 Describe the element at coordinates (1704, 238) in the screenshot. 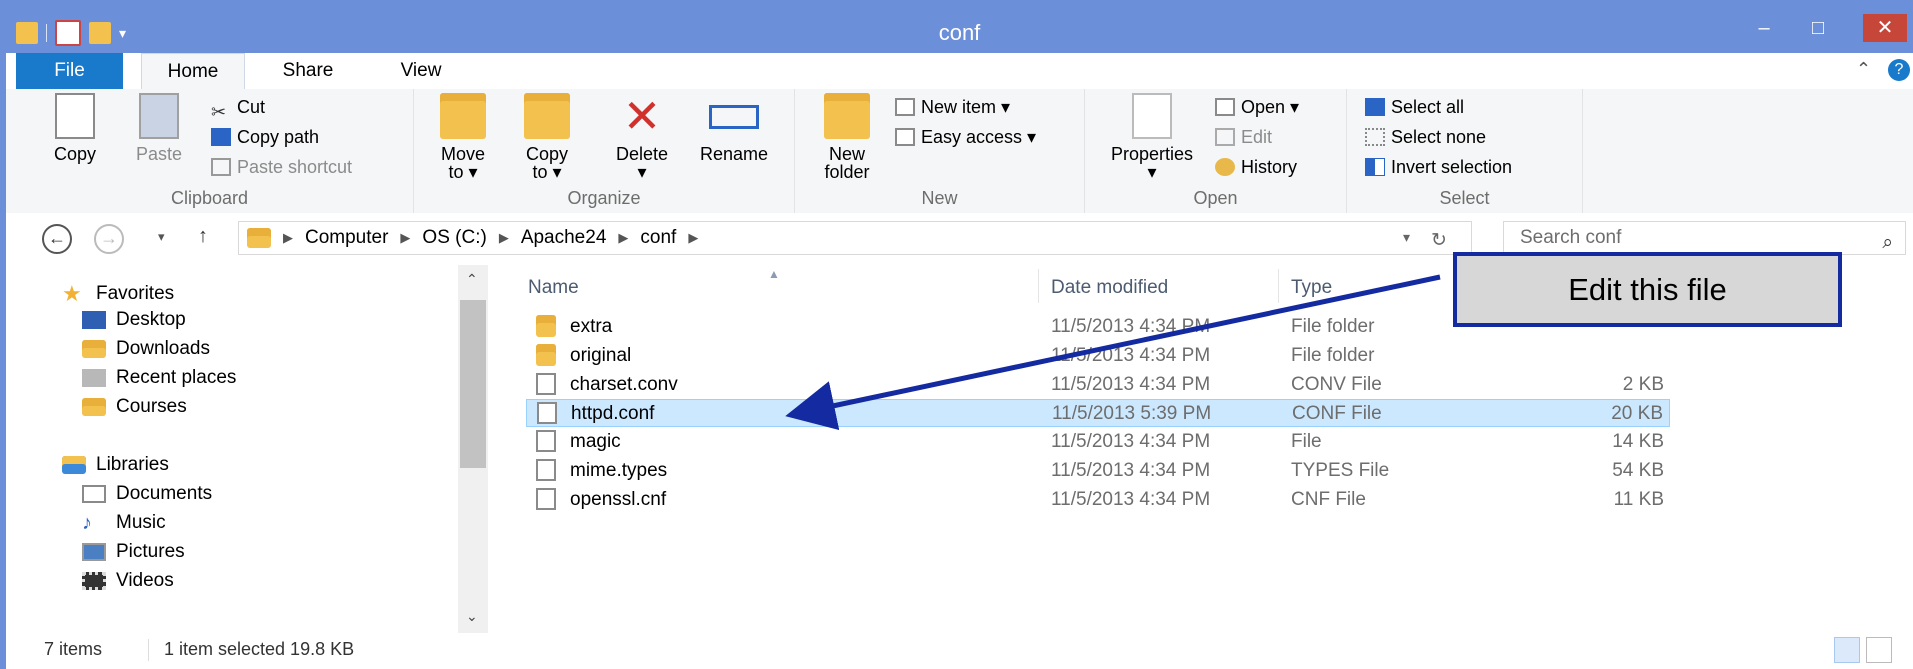

I see `search-input: Search conf ⌕` at that location.